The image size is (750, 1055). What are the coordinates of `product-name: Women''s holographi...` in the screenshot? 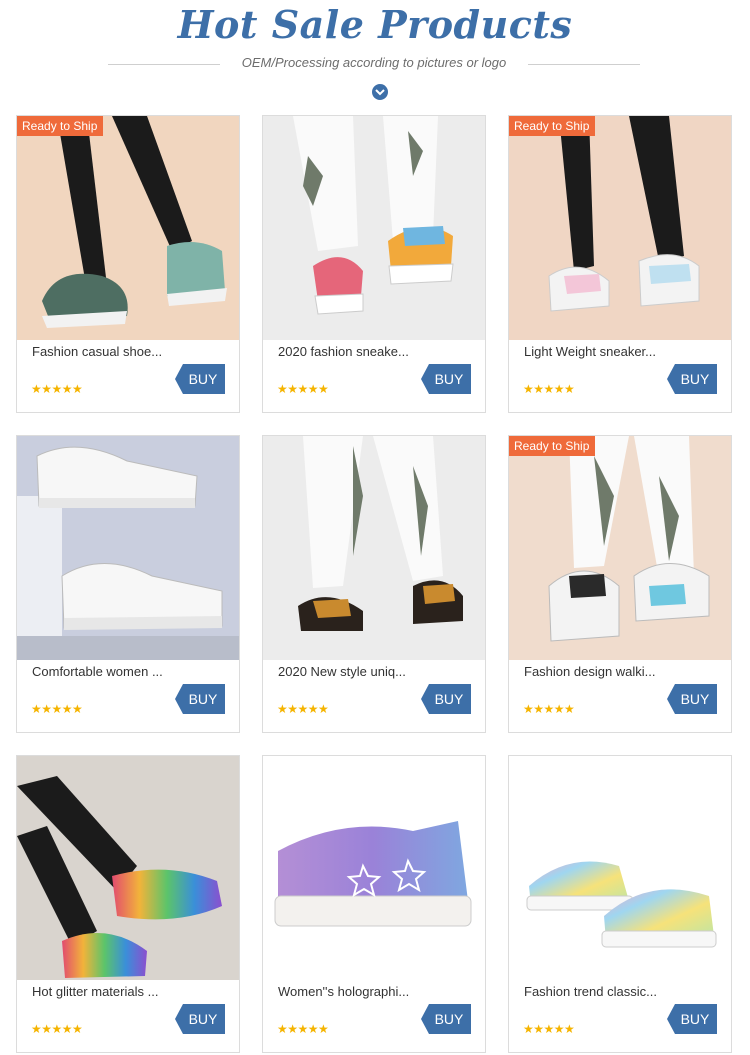 It's located at (358, 991).